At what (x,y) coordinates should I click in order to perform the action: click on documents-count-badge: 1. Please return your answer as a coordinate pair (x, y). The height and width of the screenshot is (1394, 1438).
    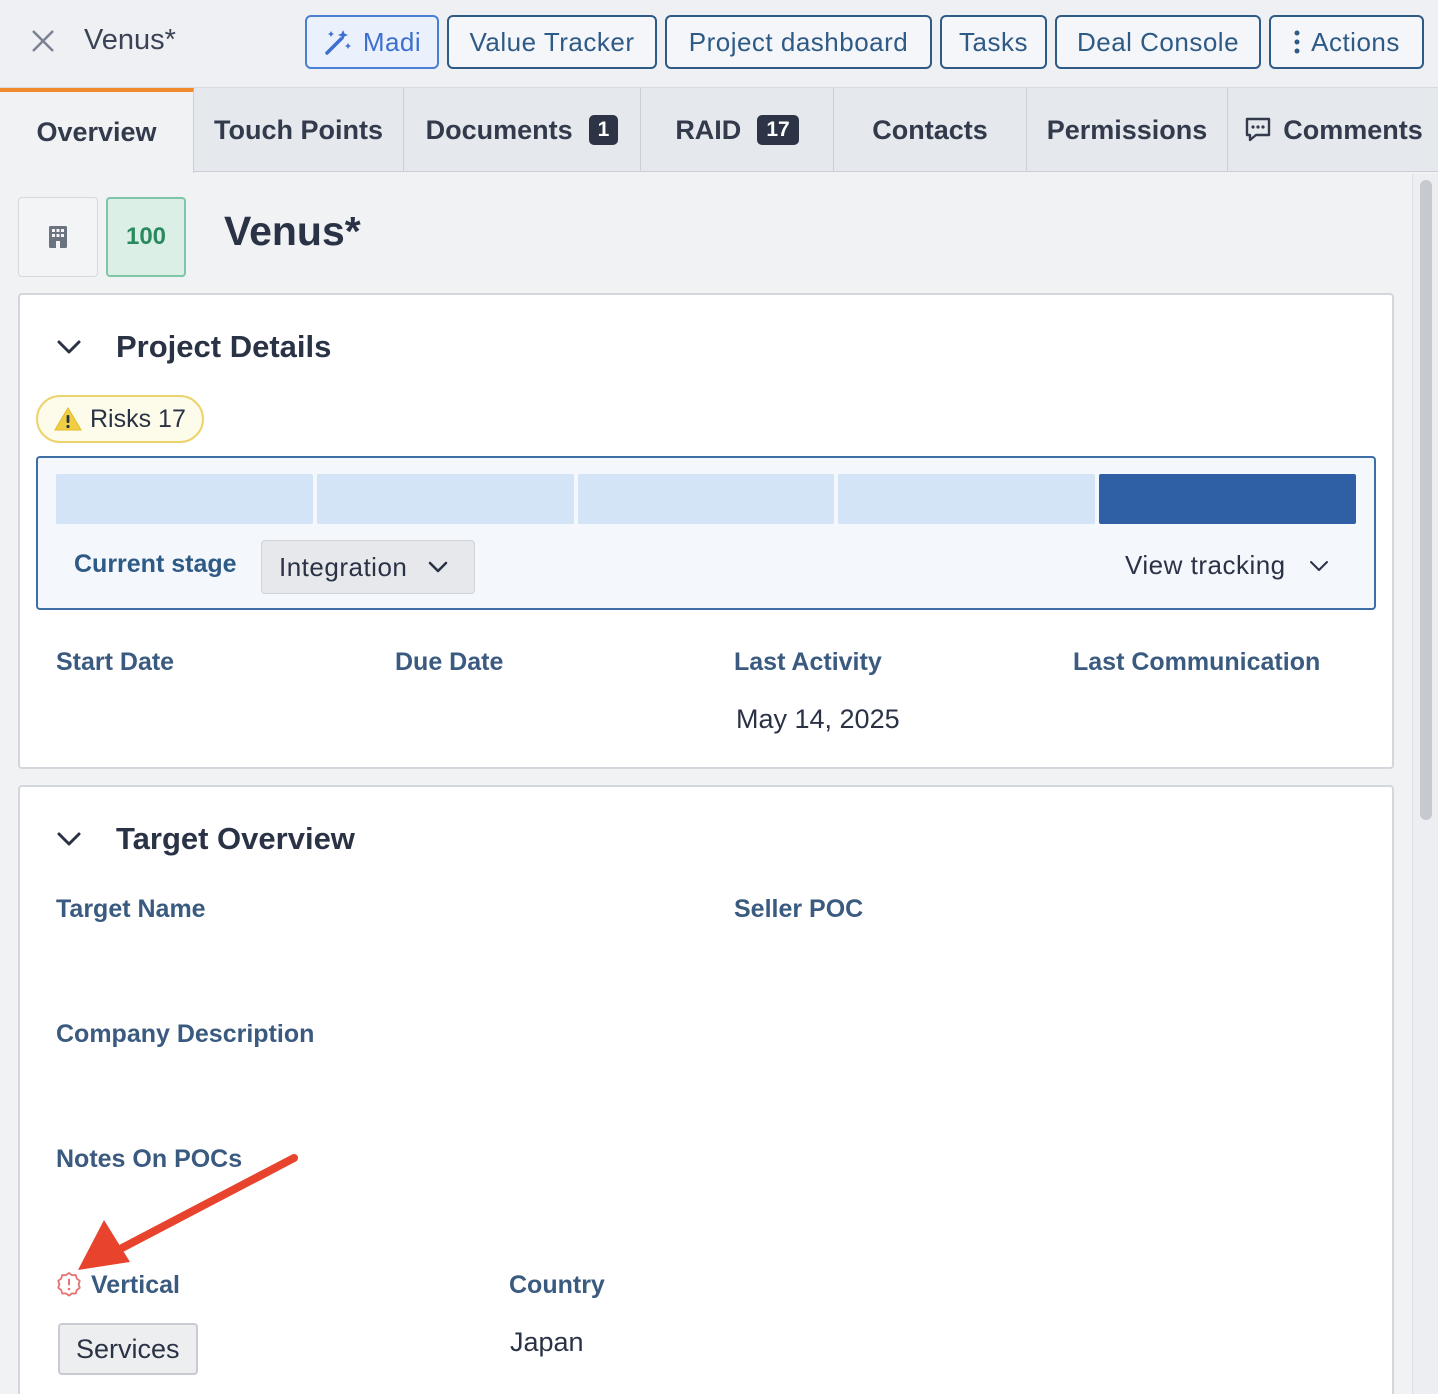
    Looking at the image, I should click on (603, 130).